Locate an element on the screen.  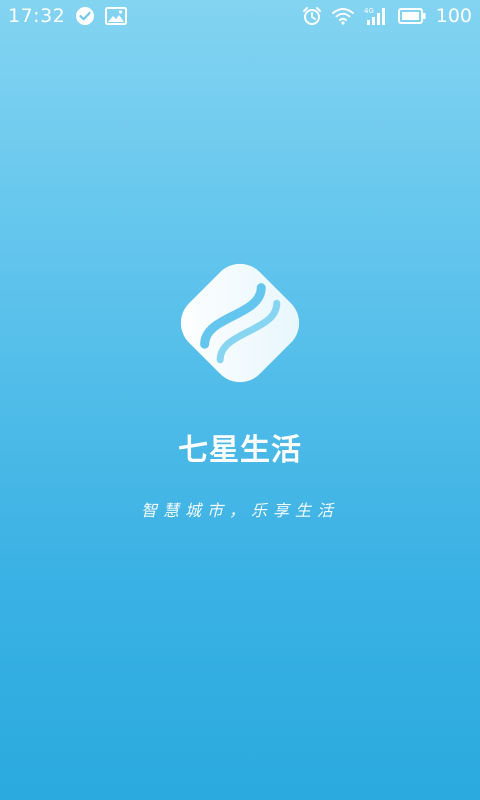
battery-icon is located at coordinates (411, 16).